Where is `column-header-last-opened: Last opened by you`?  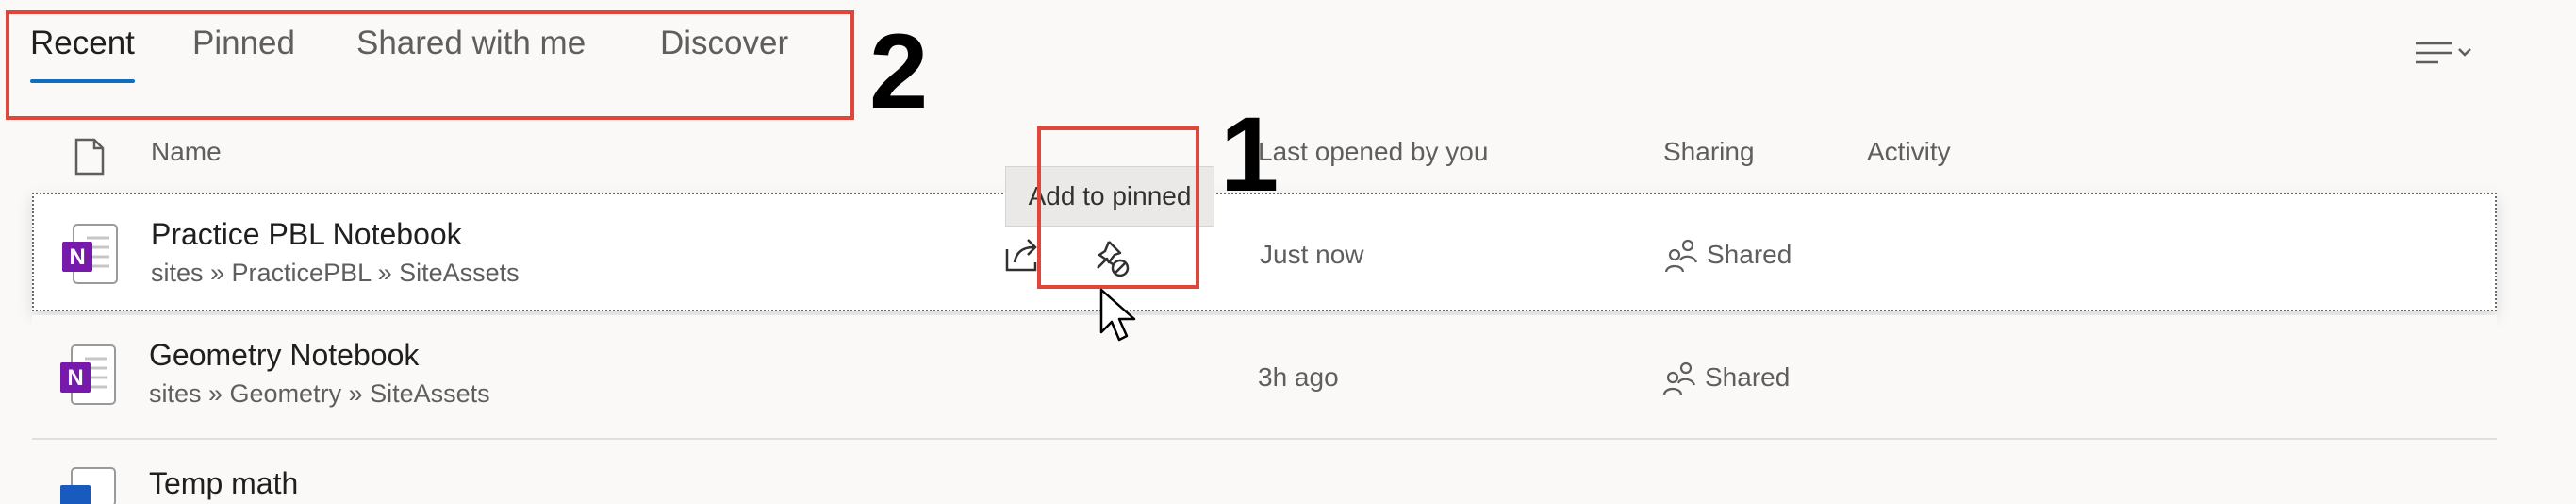 column-header-last-opened: Last opened by you is located at coordinates (1373, 152).